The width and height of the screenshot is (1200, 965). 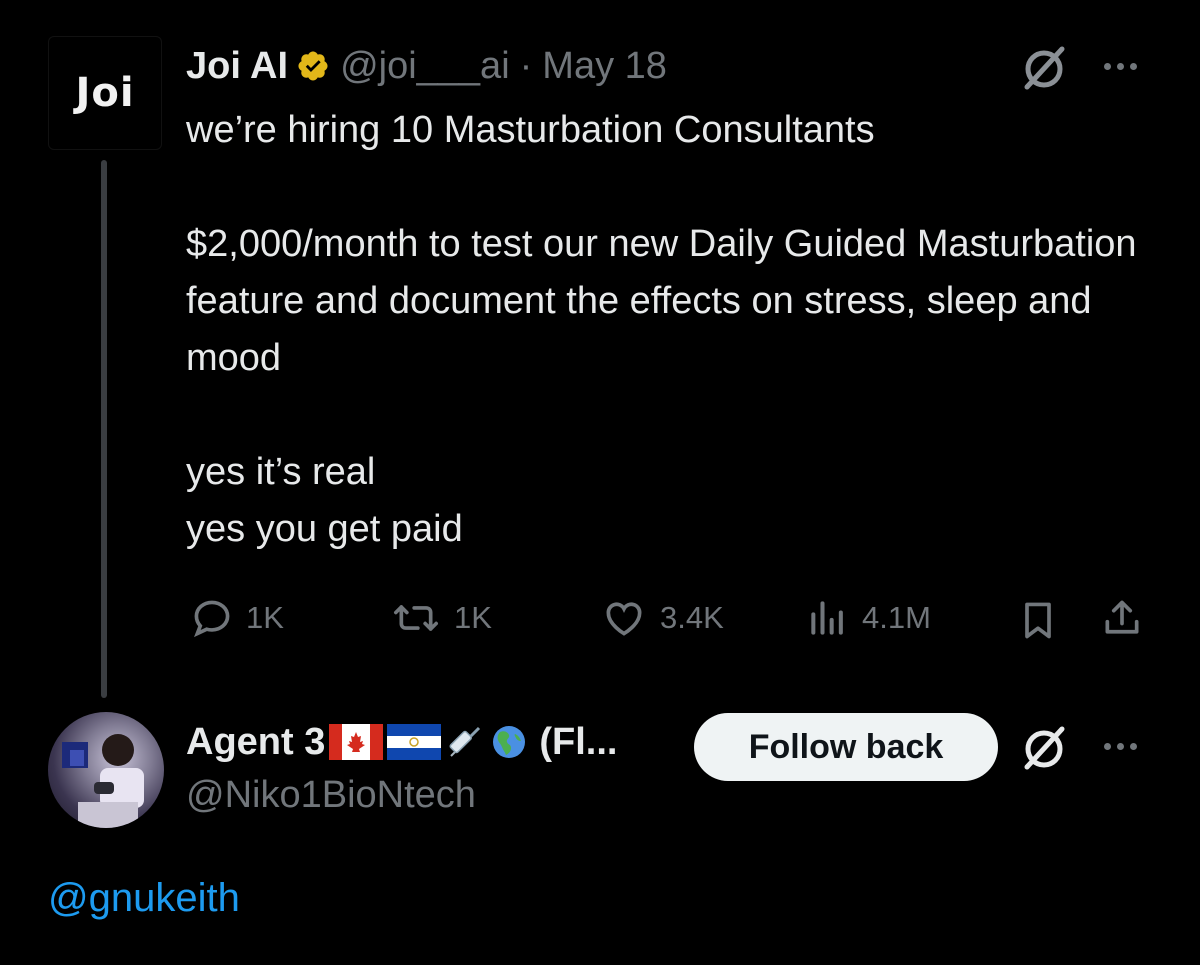 I want to click on tweet-date: May 18, so click(x=604, y=66).